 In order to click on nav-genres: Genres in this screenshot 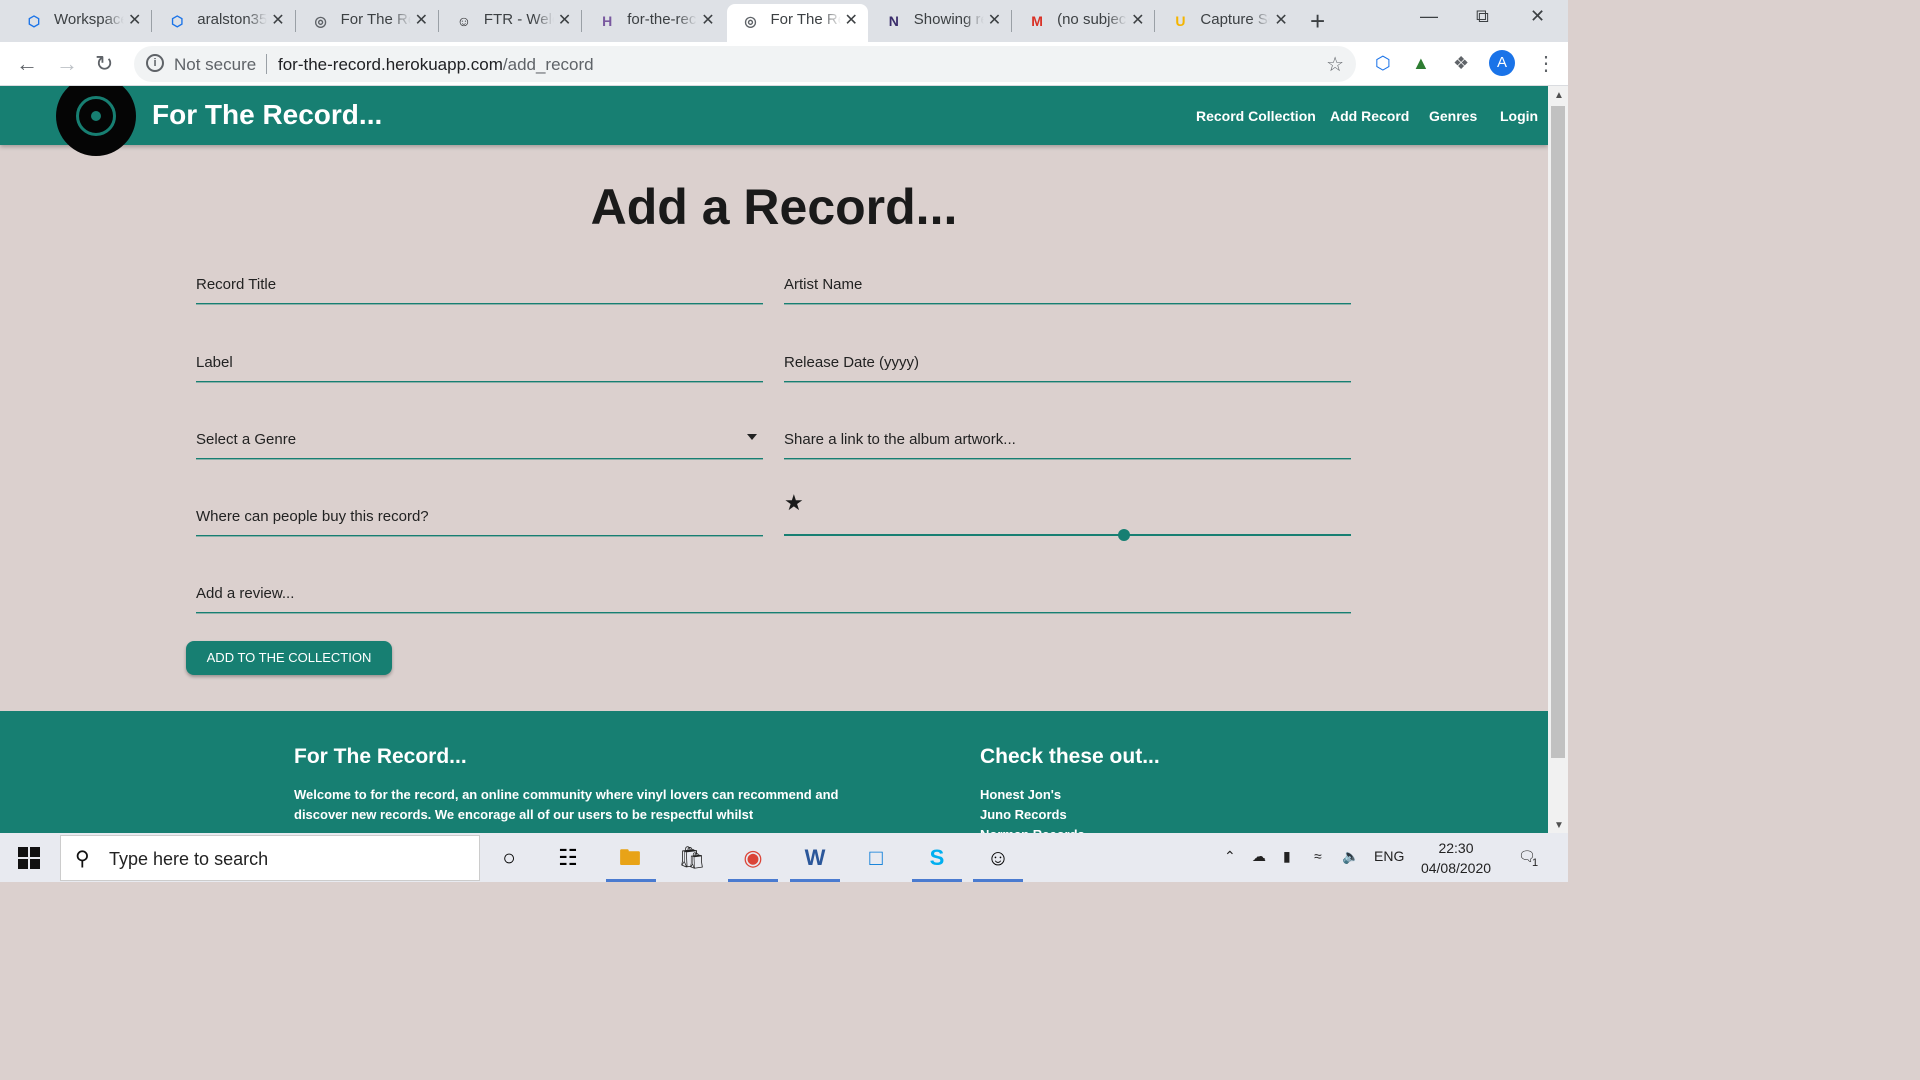, I will do `click(1453, 116)`.